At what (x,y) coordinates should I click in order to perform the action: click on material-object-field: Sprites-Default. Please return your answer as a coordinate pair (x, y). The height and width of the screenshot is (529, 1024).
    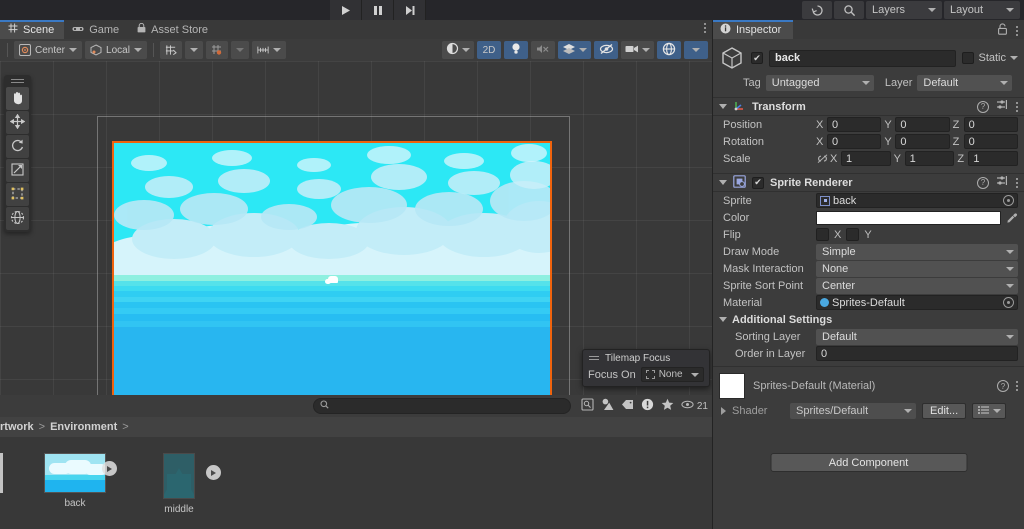
    Looking at the image, I should click on (917, 302).